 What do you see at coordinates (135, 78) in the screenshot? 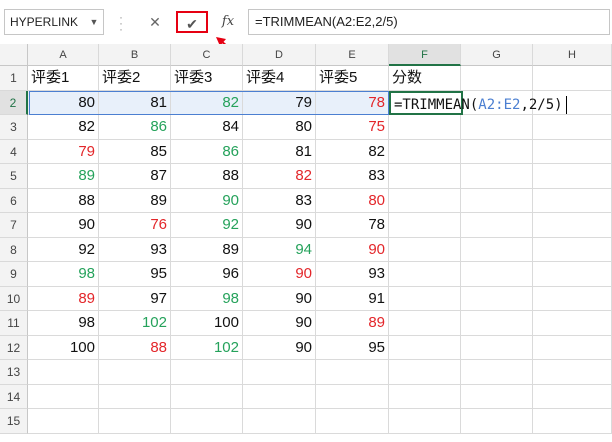
I see `cell-b1: 评委2` at bounding box center [135, 78].